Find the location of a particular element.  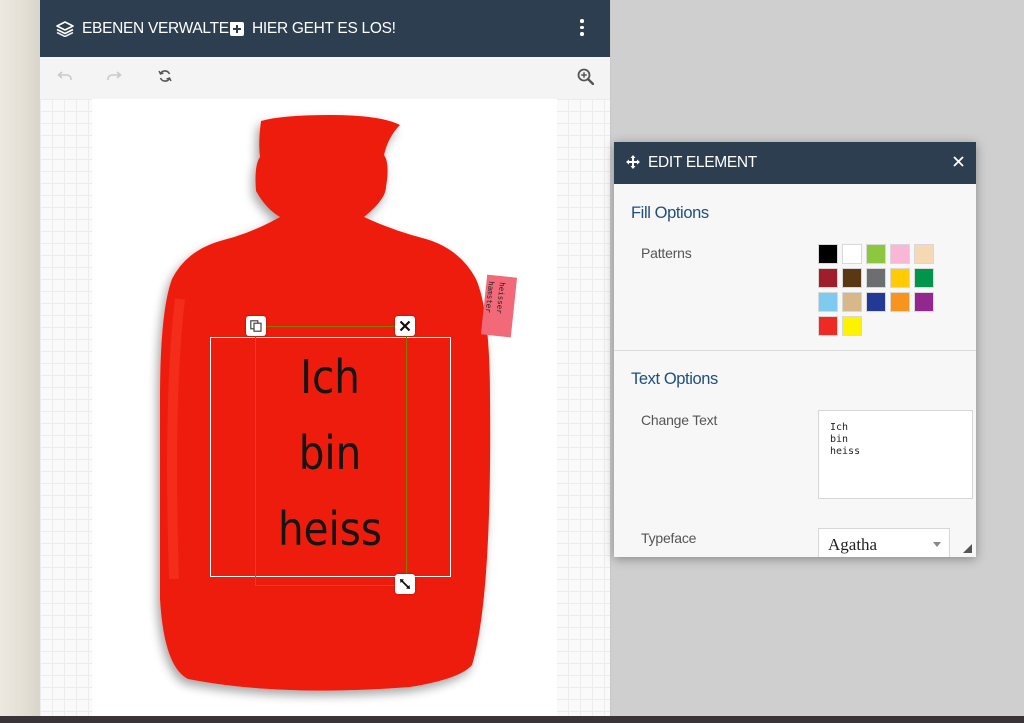

get-started-label: HIER GEHT ES LOS! is located at coordinates (324, 28).